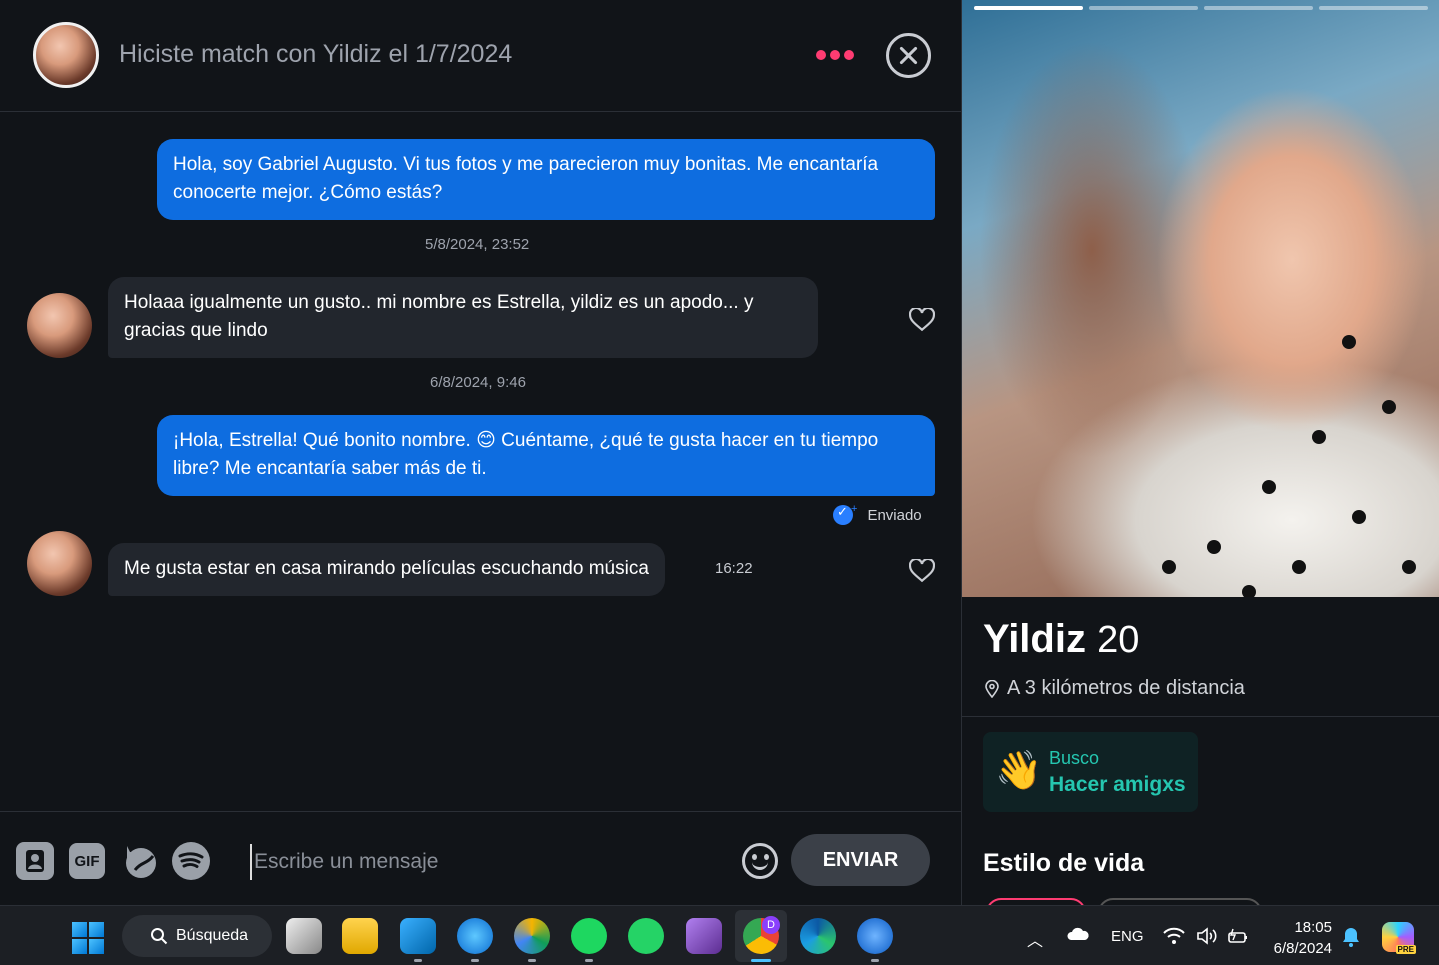 This screenshot has width=1439, height=965. I want to click on message-time: 16:22, so click(734, 568).